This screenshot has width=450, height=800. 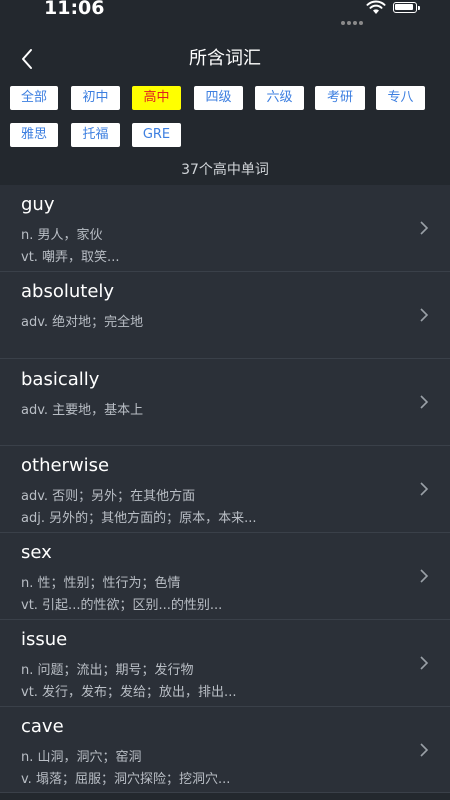 What do you see at coordinates (376, 7) in the screenshot?
I see `wifi-icon` at bounding box center [376, 7].